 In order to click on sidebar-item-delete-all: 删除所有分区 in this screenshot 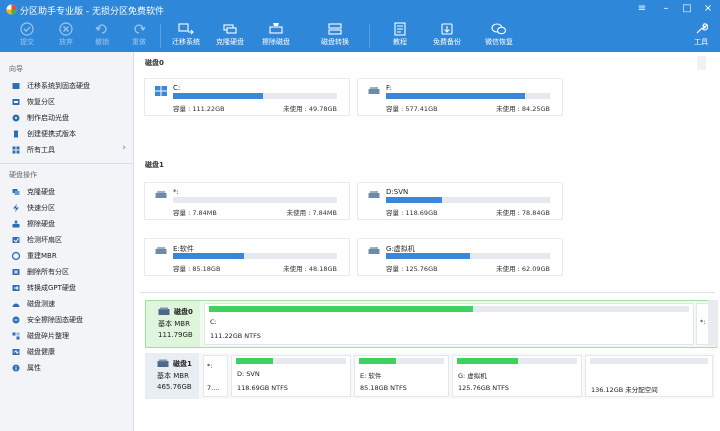, I will do `click(66, 272)`.